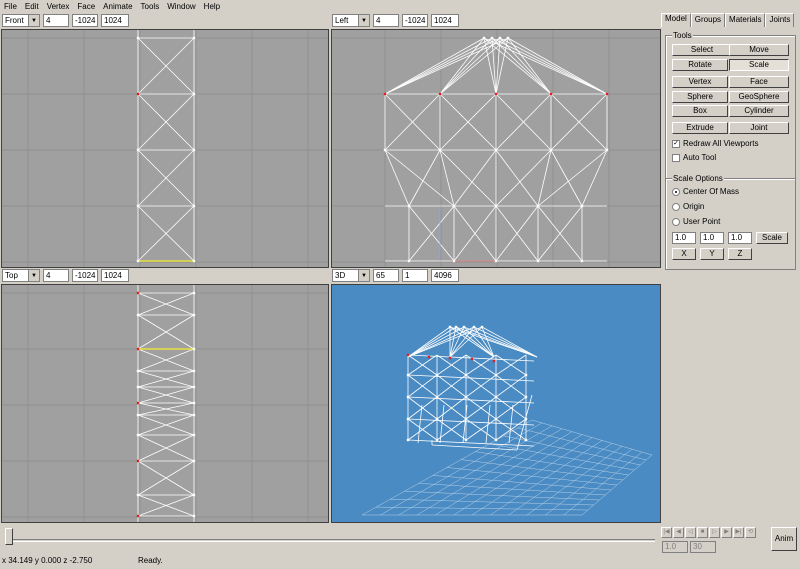  I want to click on auto-tool-checkbox: Auto Tool, so click(694, 157).